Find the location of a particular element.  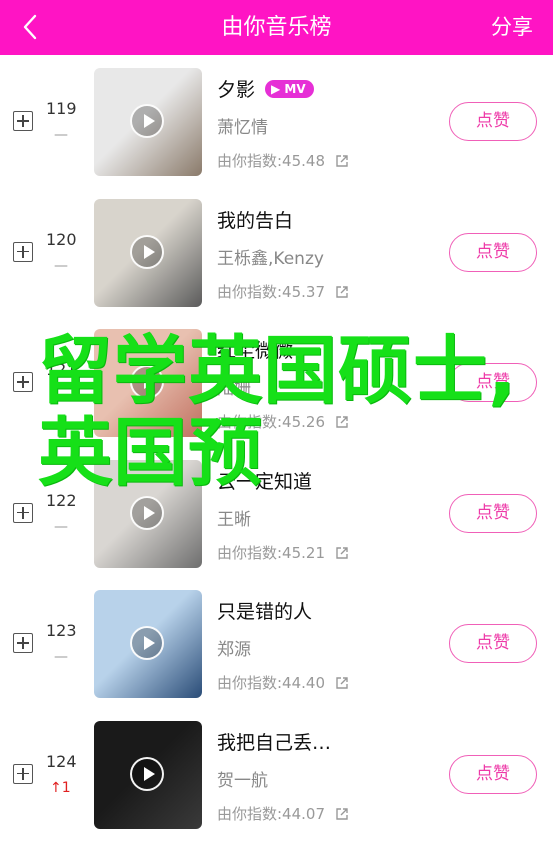

rank-number: 120 is located at coordinates (61, 239).